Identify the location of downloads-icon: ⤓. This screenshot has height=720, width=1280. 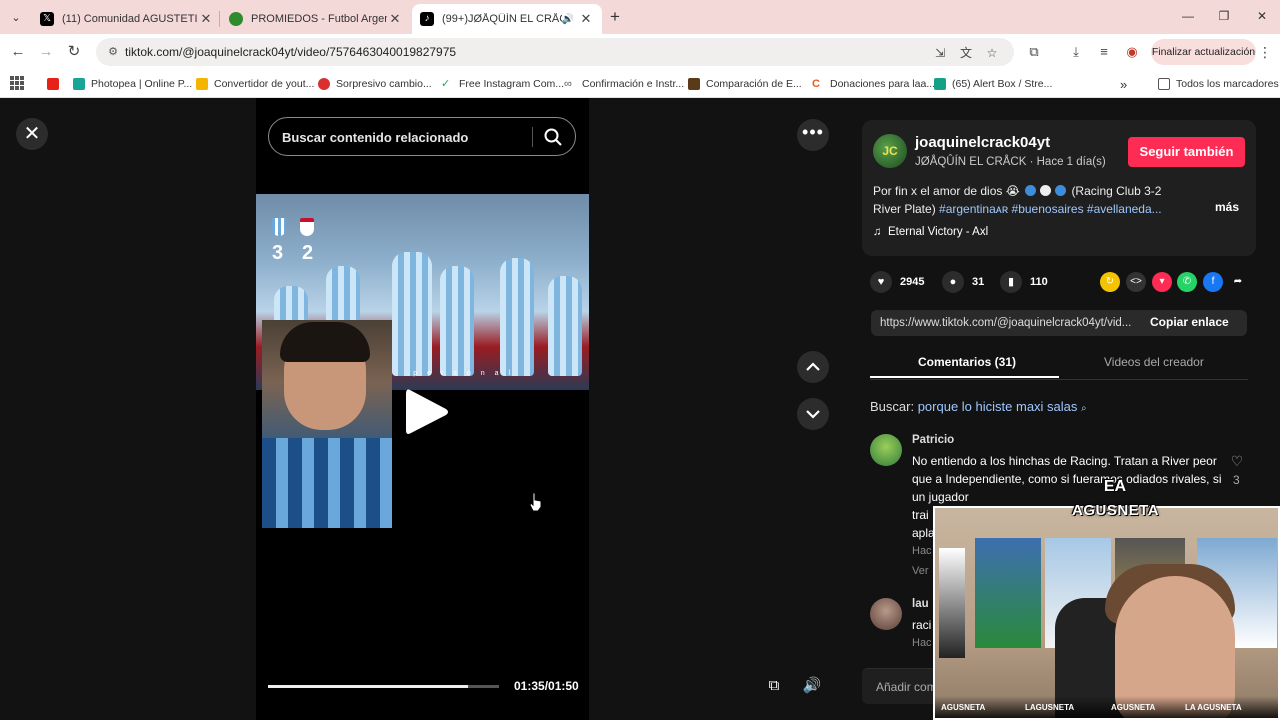
(1076, 52).